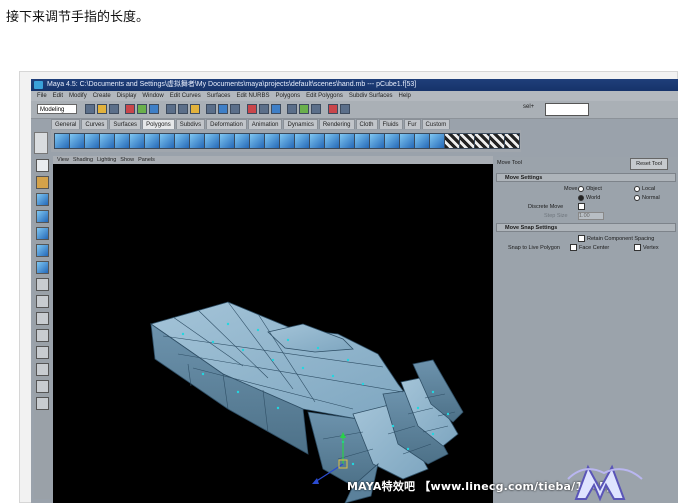 The width and height of the screenshot is (678, 503). I want to click on reset-tool-button: Reset Tool, so click(649, 164).